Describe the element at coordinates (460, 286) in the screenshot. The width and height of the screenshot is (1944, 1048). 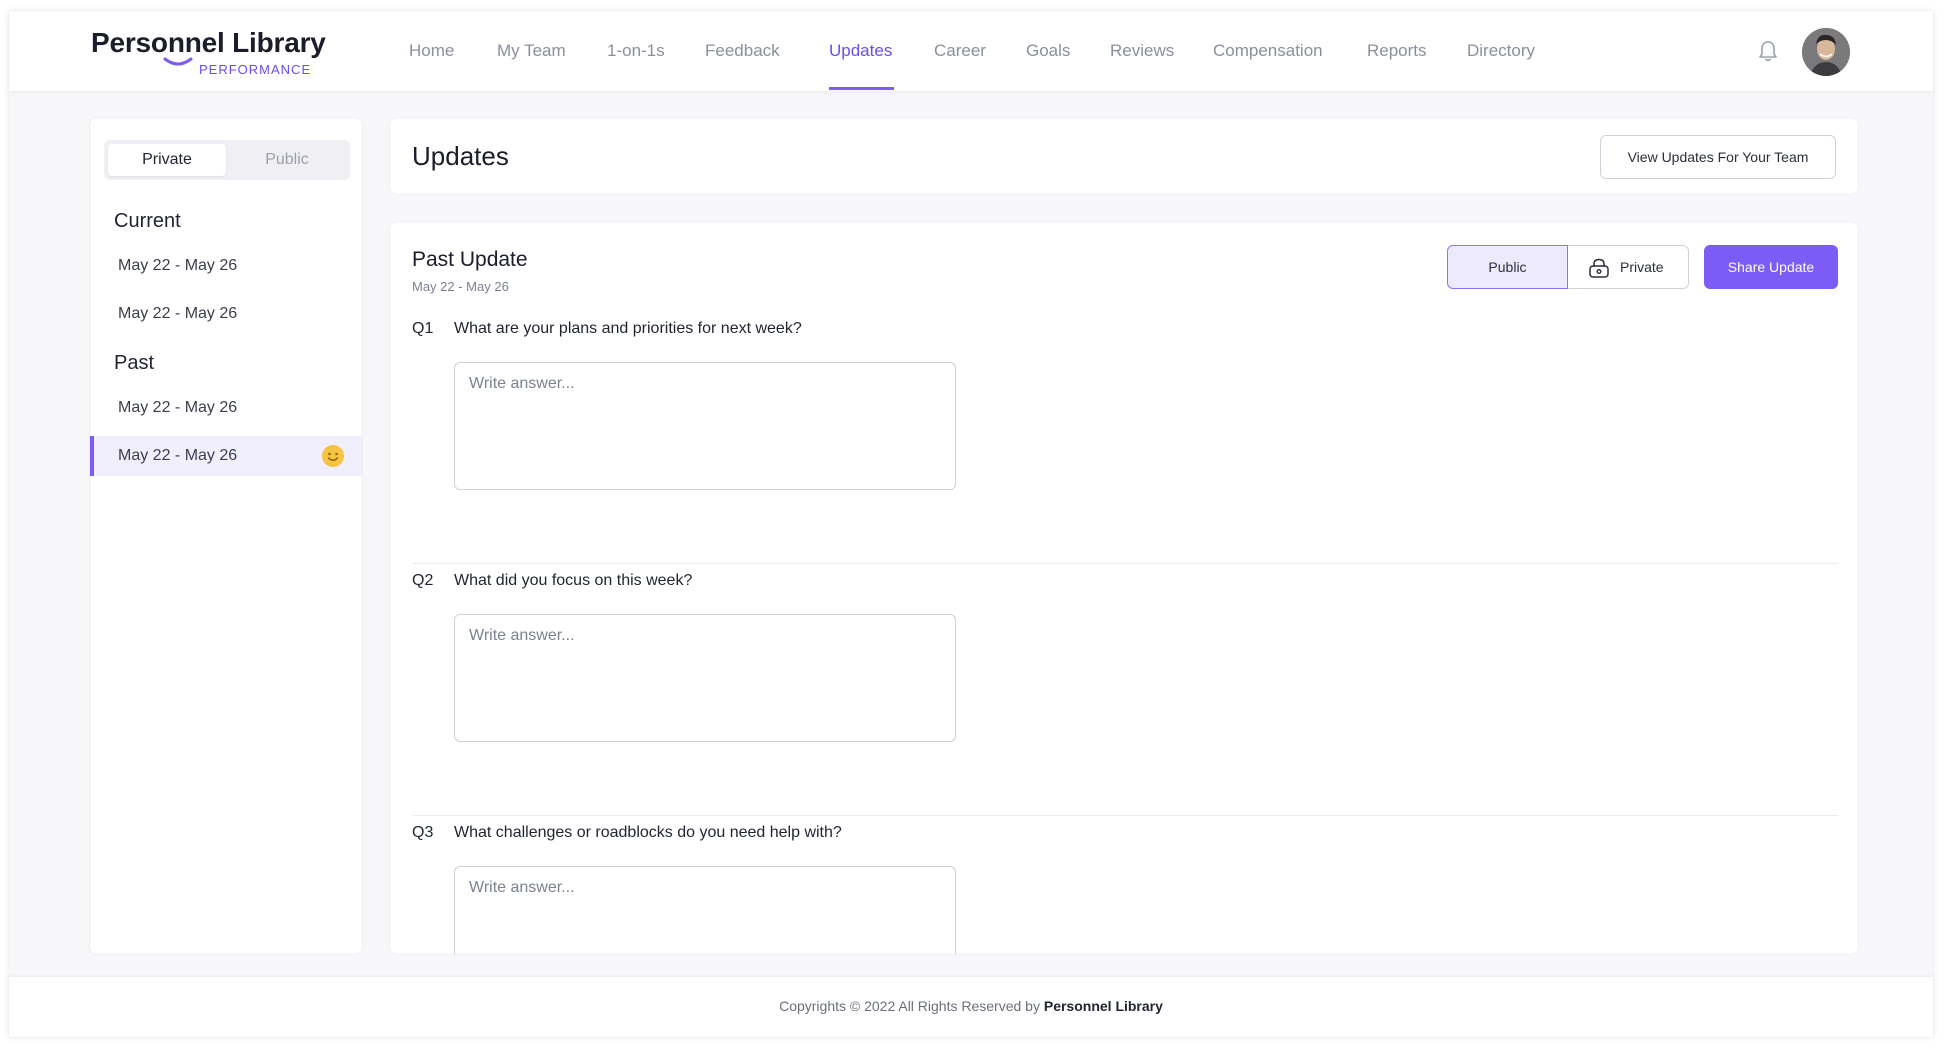
I see `update-date-range: May 22 - May 26` at that location.